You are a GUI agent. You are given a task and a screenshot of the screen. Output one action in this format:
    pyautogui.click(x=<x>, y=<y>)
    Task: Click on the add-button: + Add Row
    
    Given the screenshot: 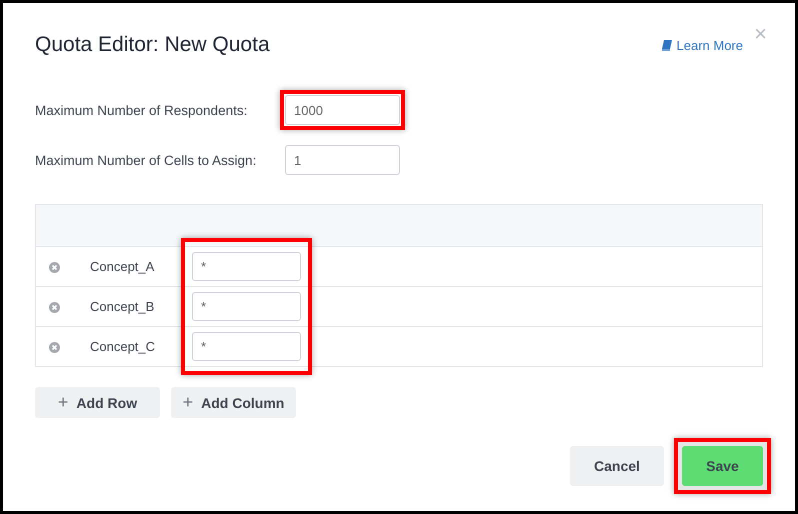 What is the action you would take?
    pyautogui.click(x=97, y=402)
    